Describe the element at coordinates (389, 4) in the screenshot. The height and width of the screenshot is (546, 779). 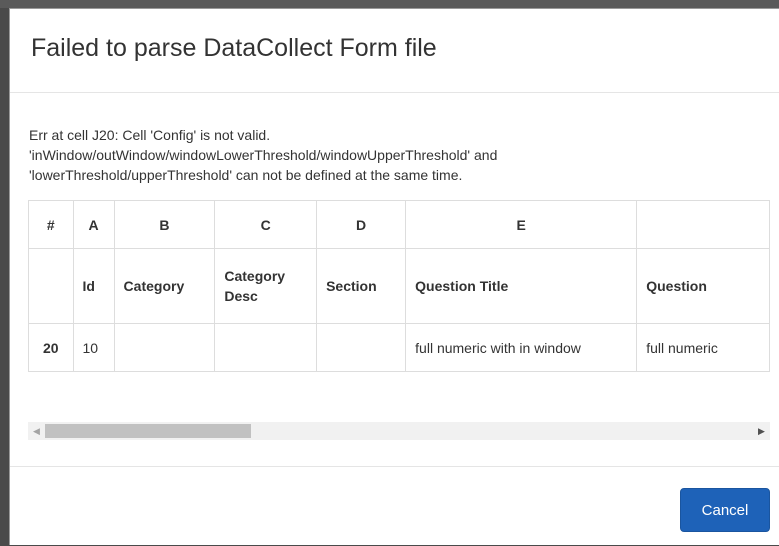
I see `background-page` at that location.